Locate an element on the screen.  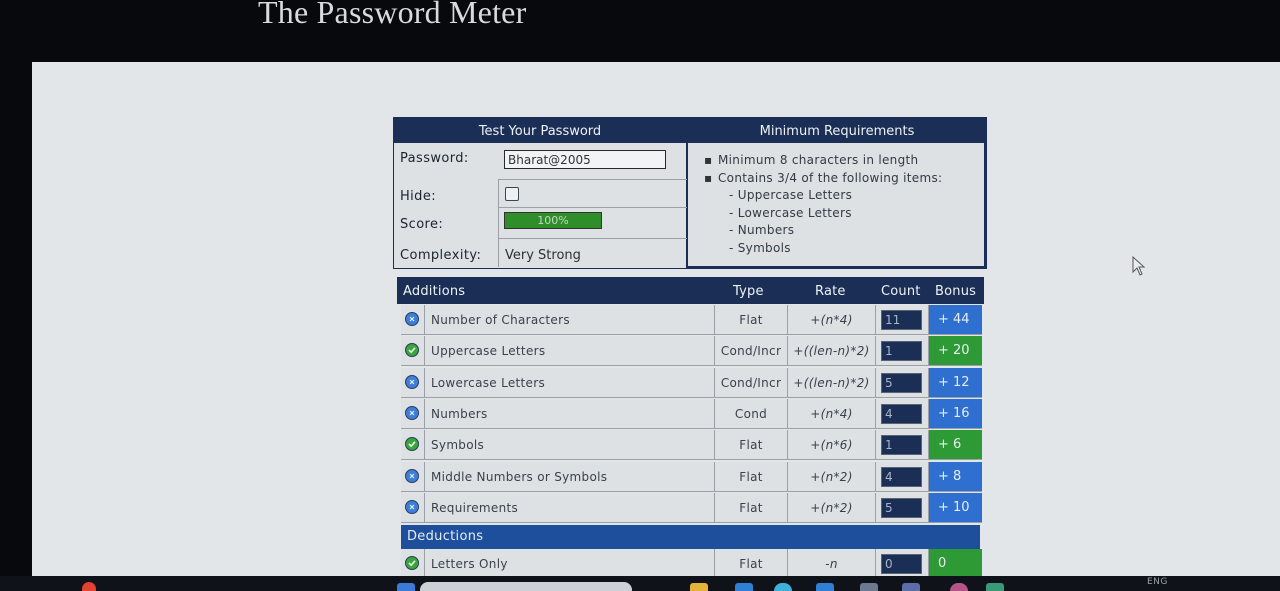
row-count-cell: 0 is located at coordinates (902, 564).